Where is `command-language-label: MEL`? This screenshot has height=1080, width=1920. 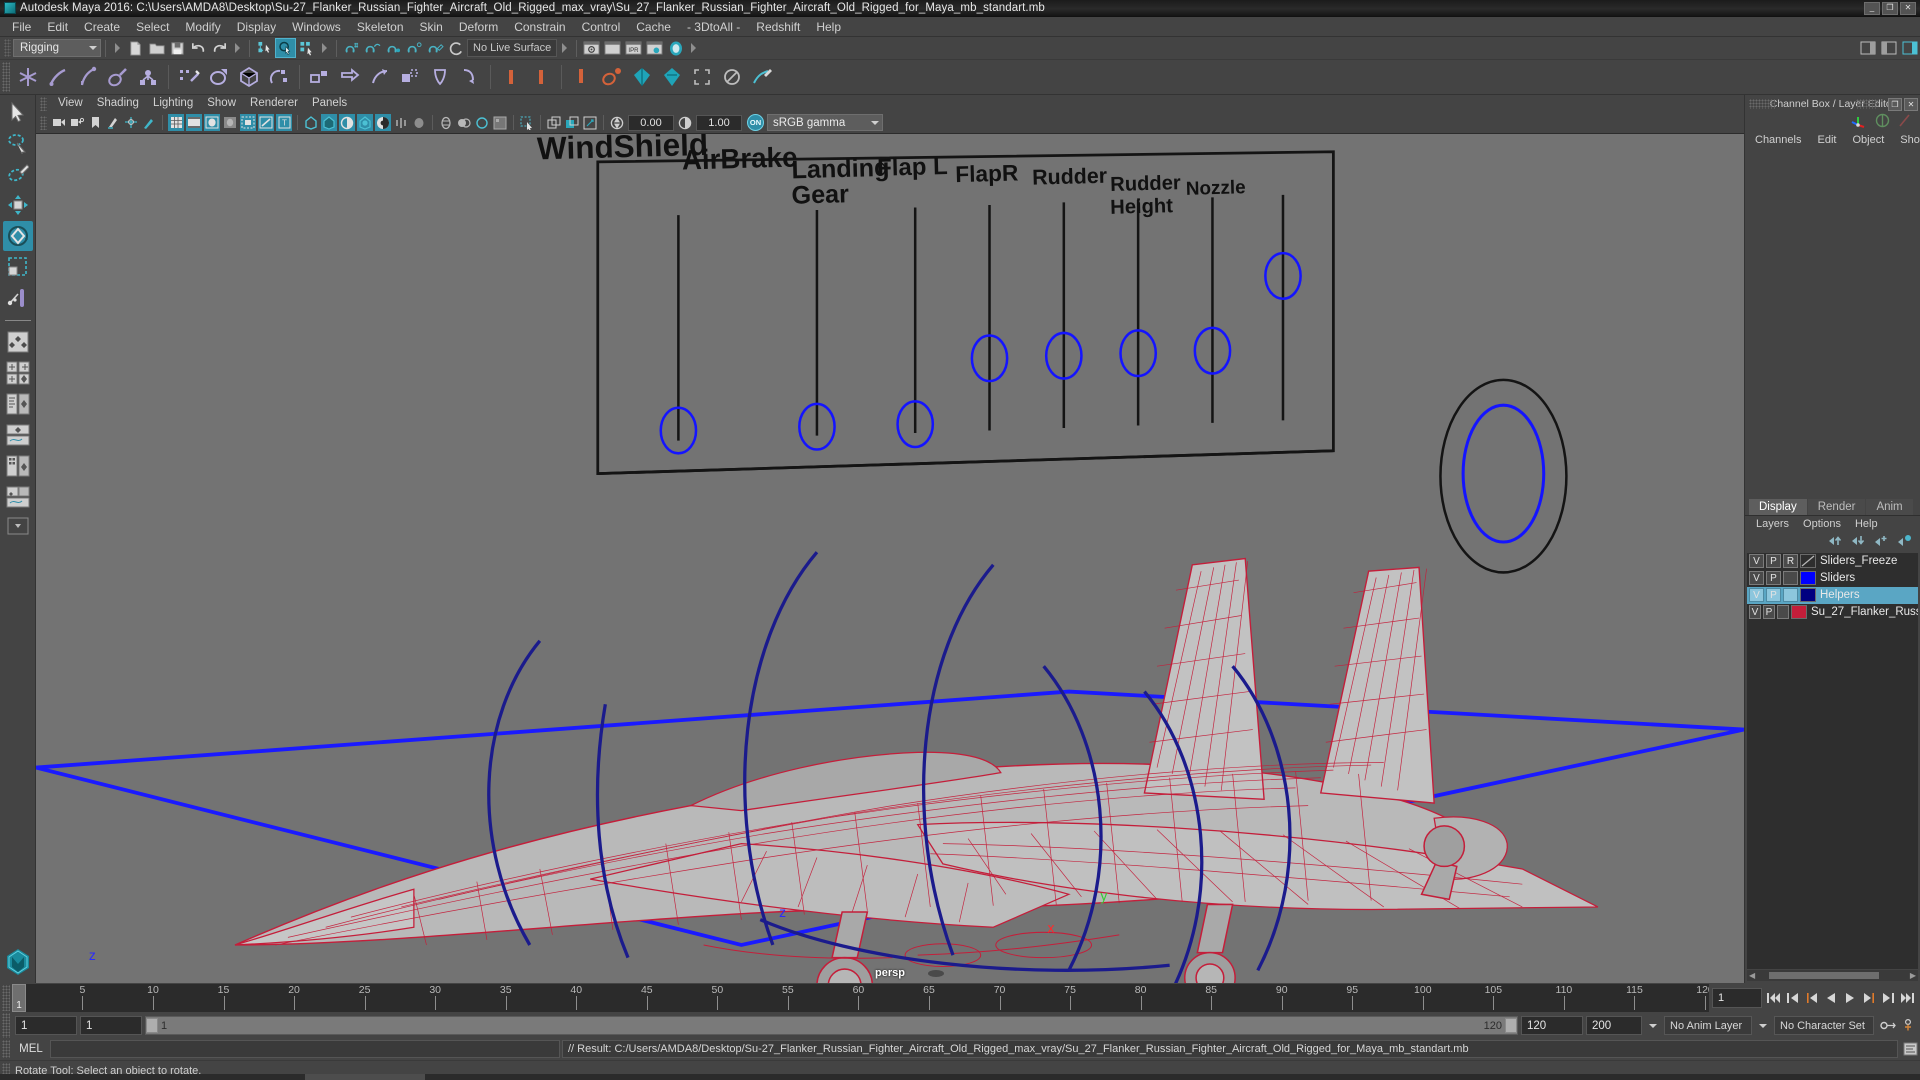 command-language-label: MEL is located at coordinates (31, 1049).